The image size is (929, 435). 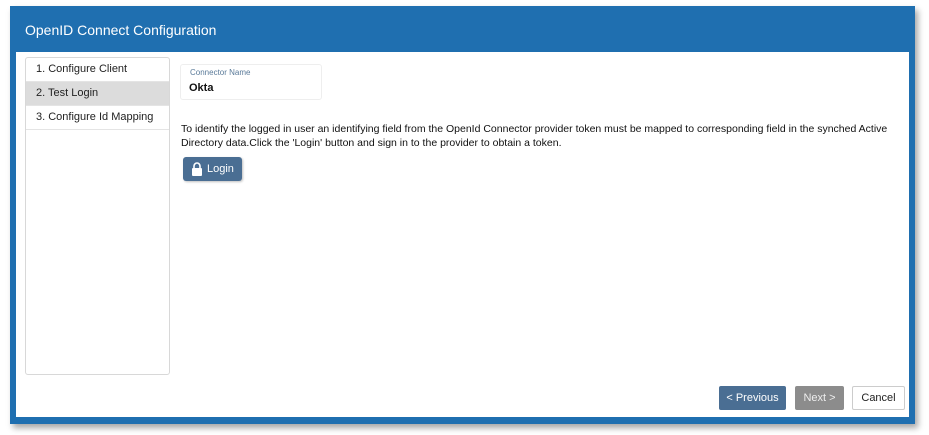 I want to click on connector-name-value: Okta, so click(x=201, y=88).